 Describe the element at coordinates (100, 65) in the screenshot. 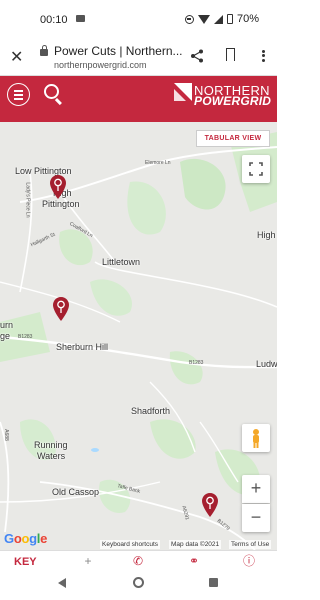

I see `page-url: northernpowergrid.com` at that location.